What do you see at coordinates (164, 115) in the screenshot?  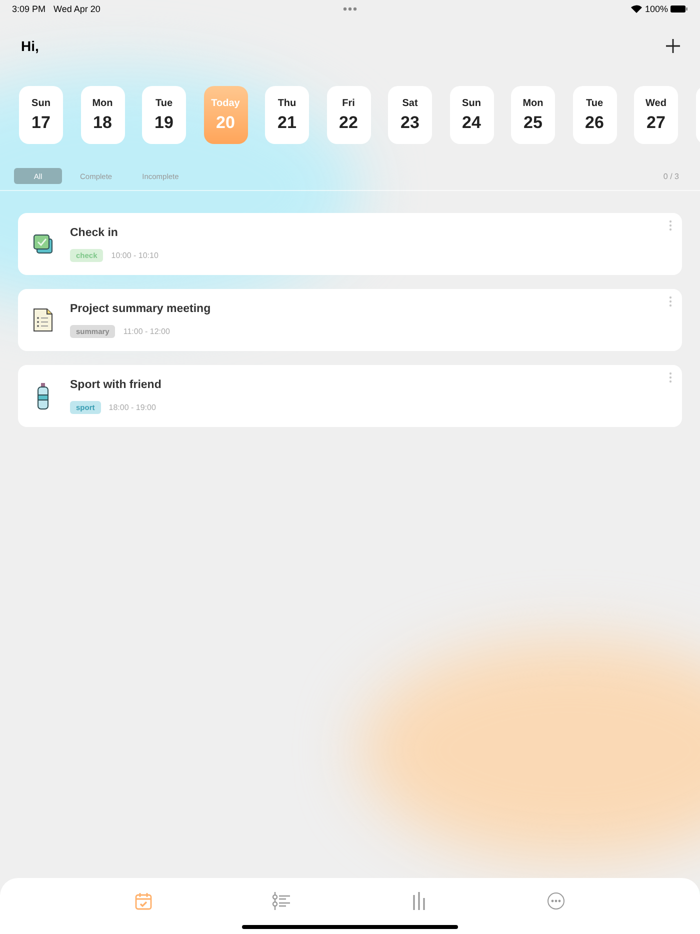 I see `day-card: Tue 19` at bounding box center [164, 115].